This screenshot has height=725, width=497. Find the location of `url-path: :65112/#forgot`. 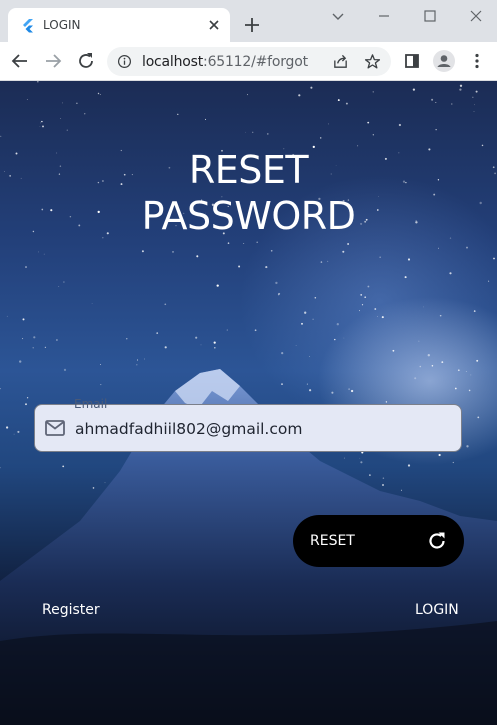

url-path: :65112/#forgot is located at coordinates (255, 62).